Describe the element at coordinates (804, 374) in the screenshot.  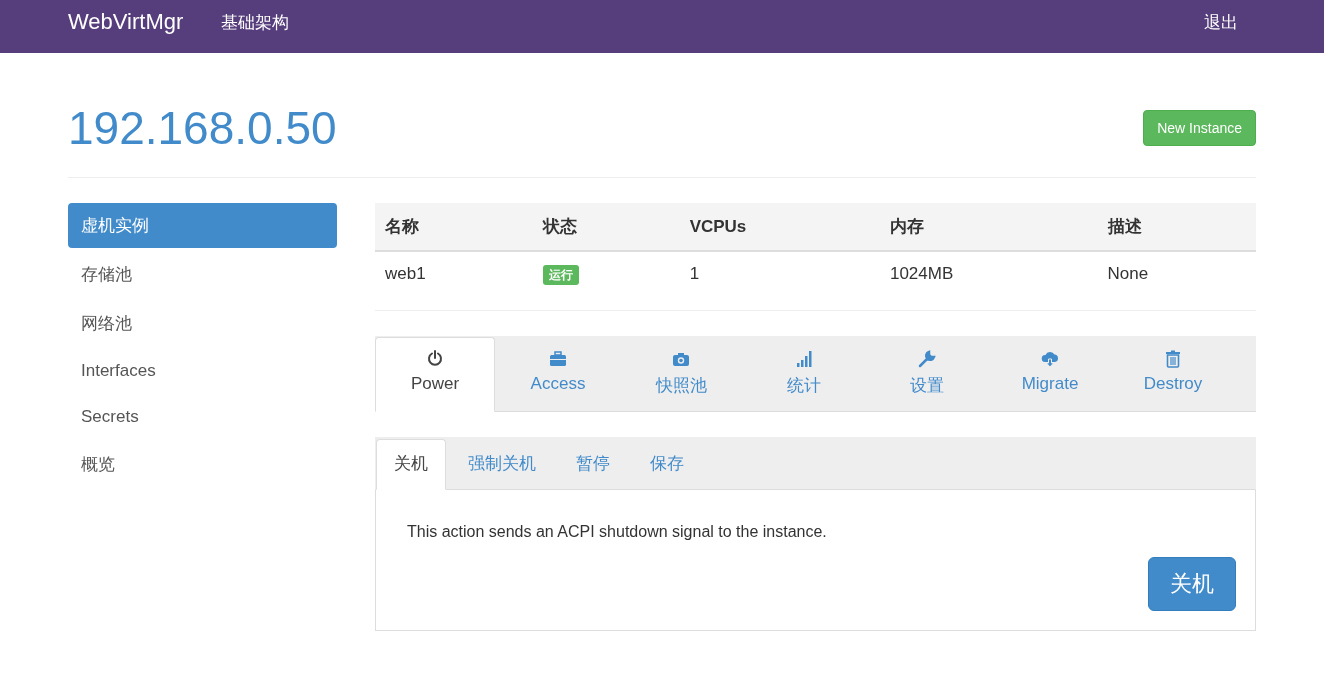
I see `action-tab: 统计` at that location.